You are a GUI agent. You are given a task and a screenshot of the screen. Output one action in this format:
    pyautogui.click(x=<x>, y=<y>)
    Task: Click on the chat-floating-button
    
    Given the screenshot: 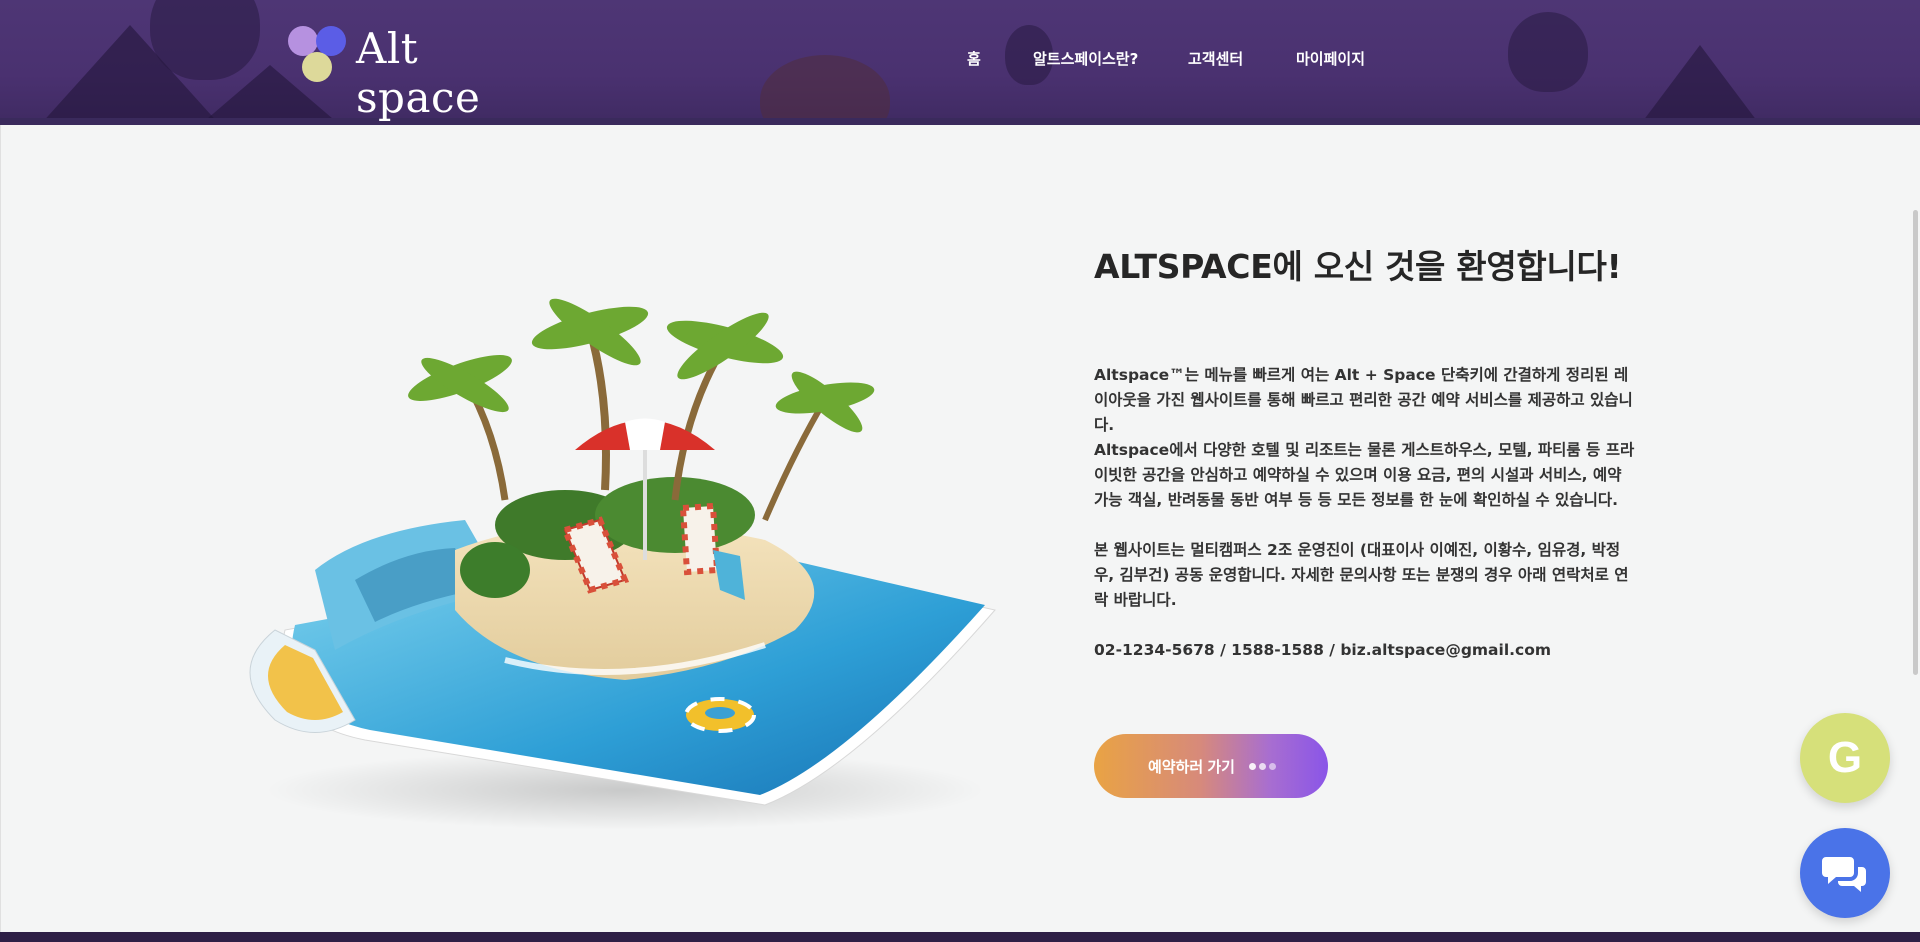 What is the action you would take?
    pyautogui.click(x=1845, y=873)
    